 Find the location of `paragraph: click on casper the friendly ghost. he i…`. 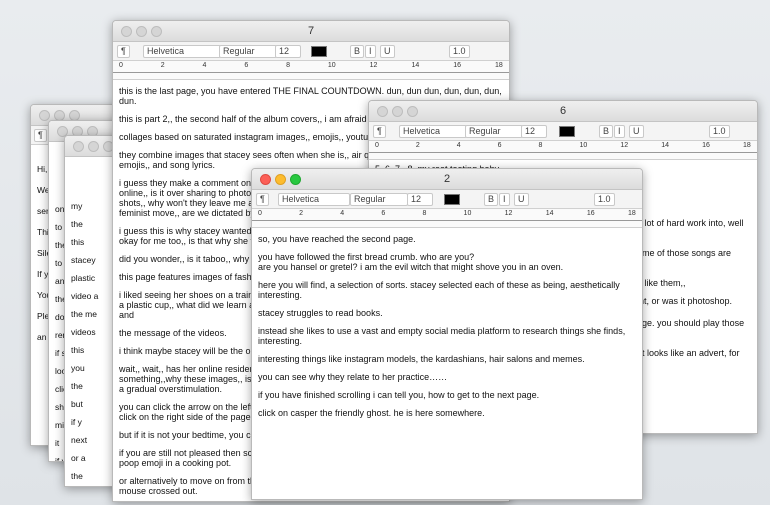

paragraph: click on casper the friendly ghost. he i… is located at coordinates (371, 413).